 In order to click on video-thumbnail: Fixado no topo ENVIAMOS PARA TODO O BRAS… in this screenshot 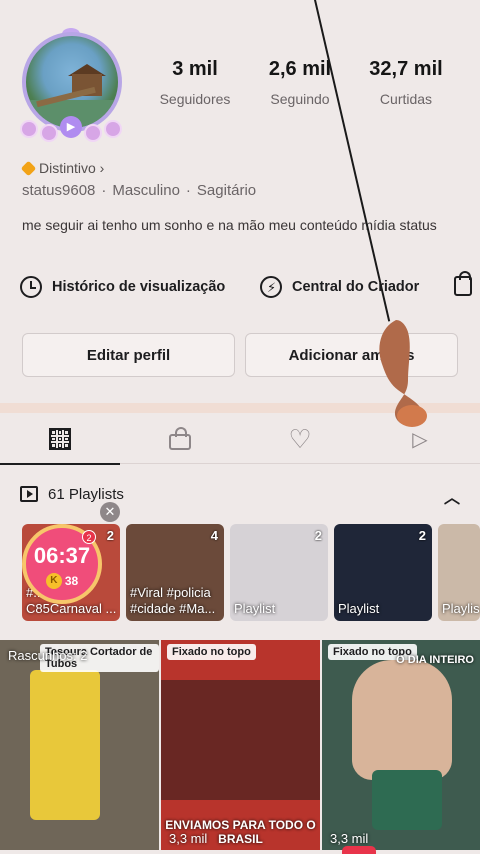, I will do `click(240, 745)`.